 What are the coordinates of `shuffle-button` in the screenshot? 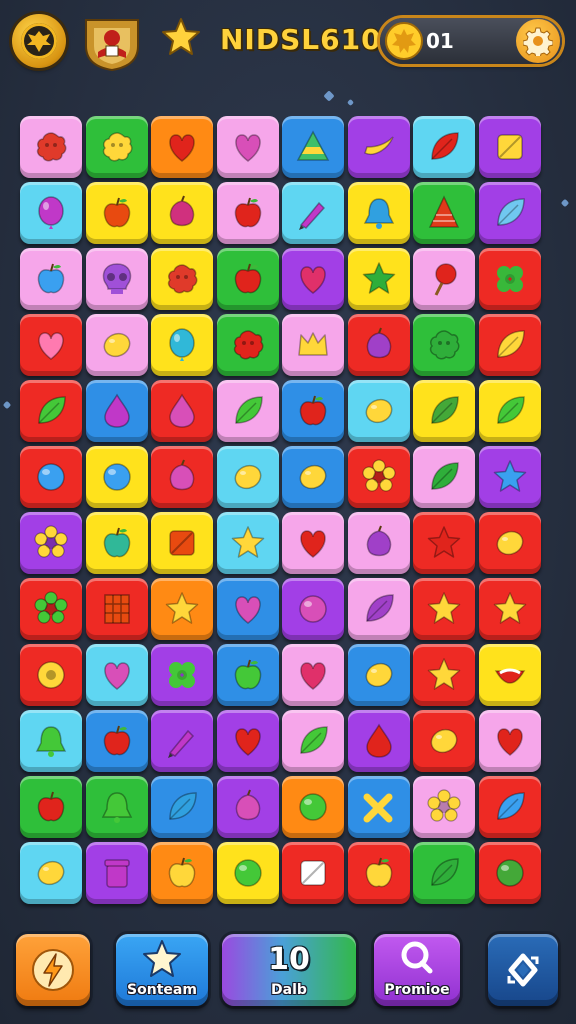 It's located at (523, 970).